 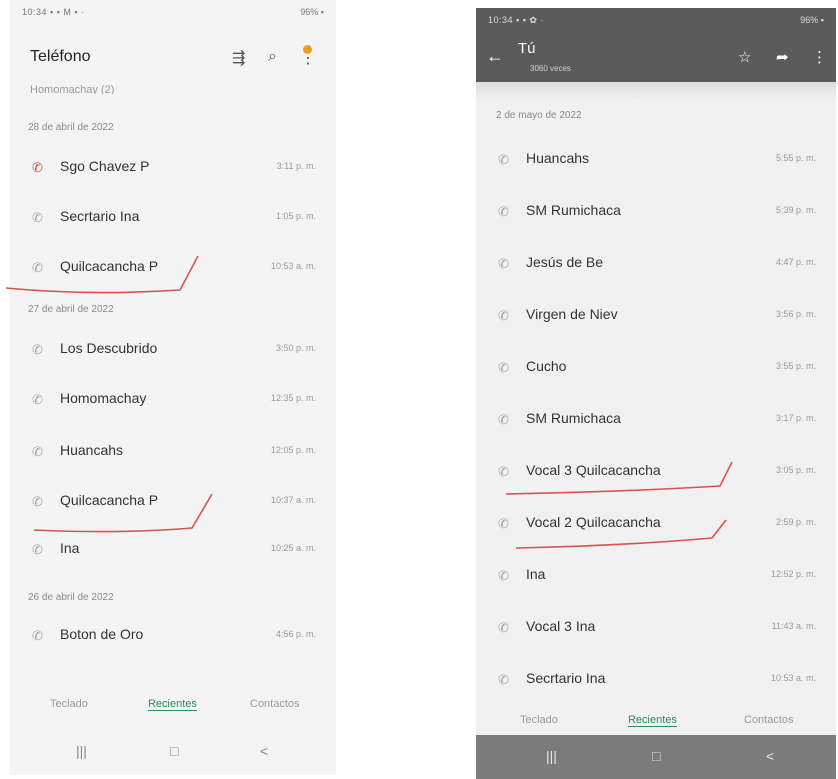 What do you see at coordinates (593, 522) in the screenshot?
I see `caller-name: Vocal 2 Quilcacancha` at bounding box center [593, 522].